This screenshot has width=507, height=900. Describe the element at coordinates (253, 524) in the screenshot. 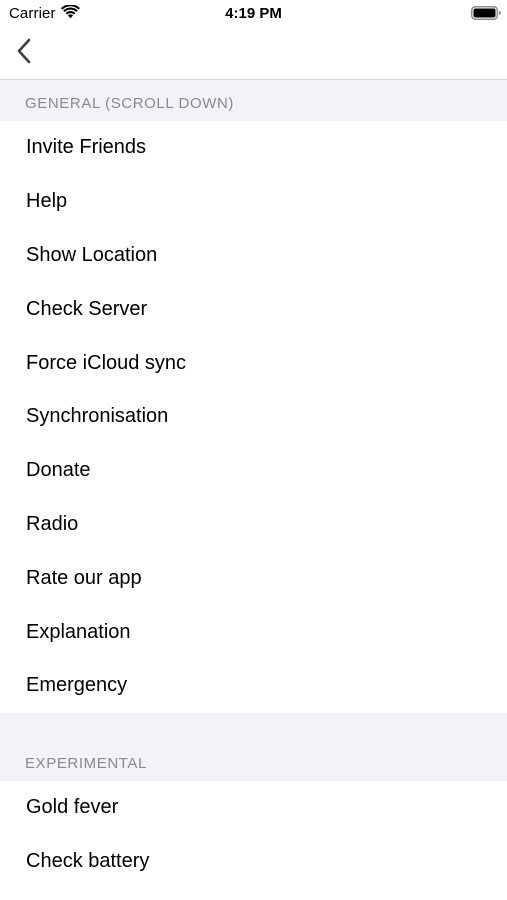

I see `list-item-radio: Radio` at that location.